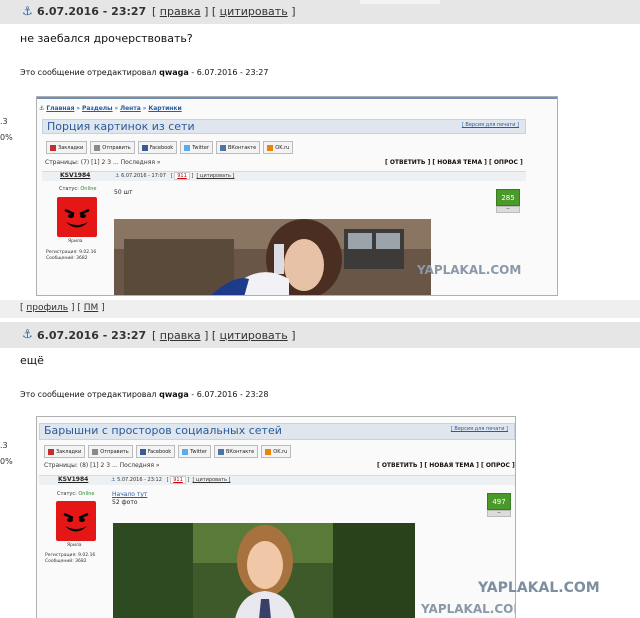 This screenshot has width=640, height=618. I want to click on girl-photo-image, so click(264, 570).